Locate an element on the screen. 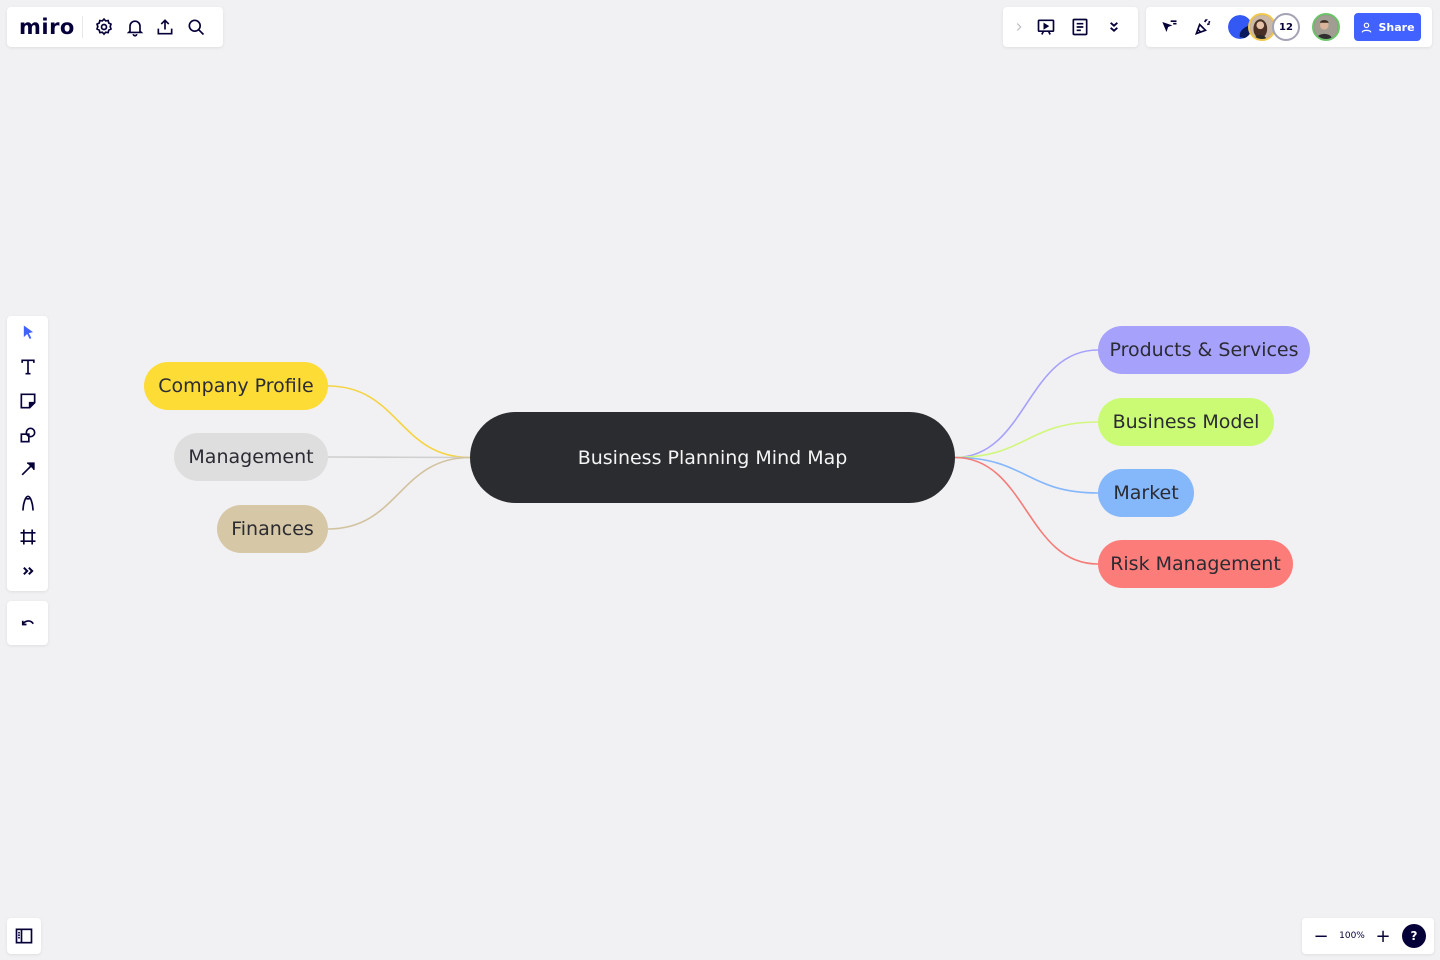  sidebar-panel-icon is located at coordinates (24, 936).